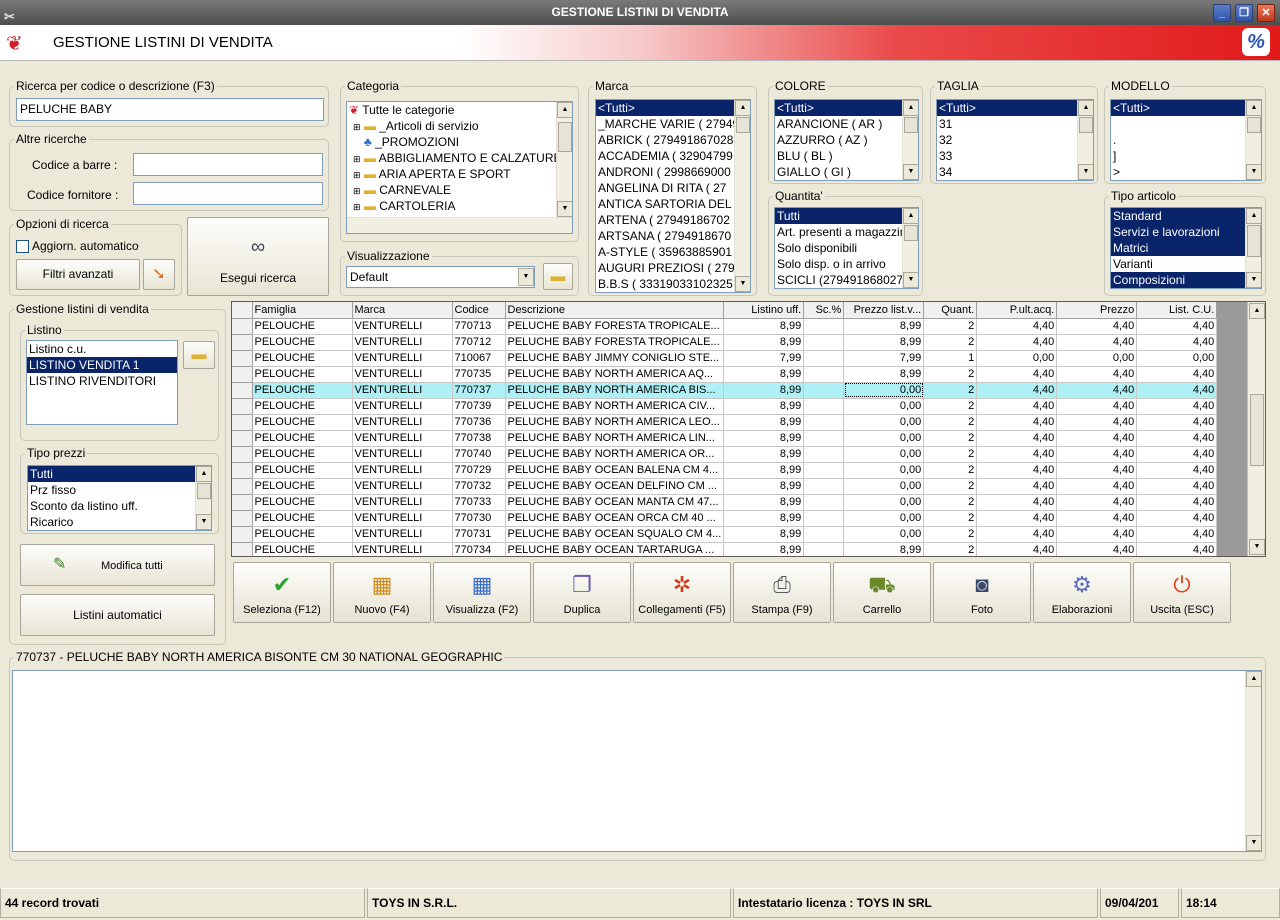  Describe the element at coordinates (459, 142) in the screenshot. I see `tree-item: ⊞ ♣ _PROMOZIONI` at that location.